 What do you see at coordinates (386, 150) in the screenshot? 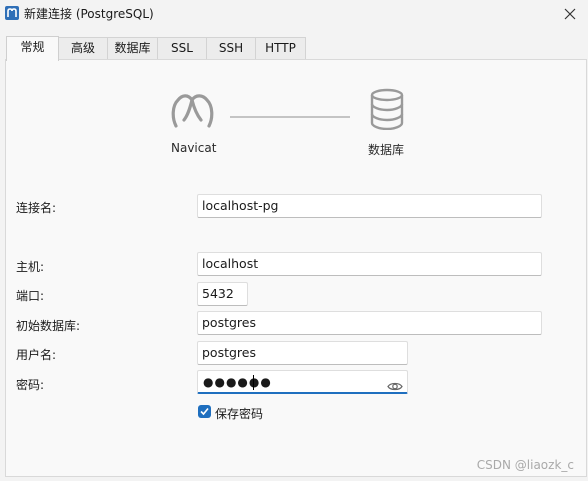
I see `server-caption: 数据库` at bounding box center [386, 150].